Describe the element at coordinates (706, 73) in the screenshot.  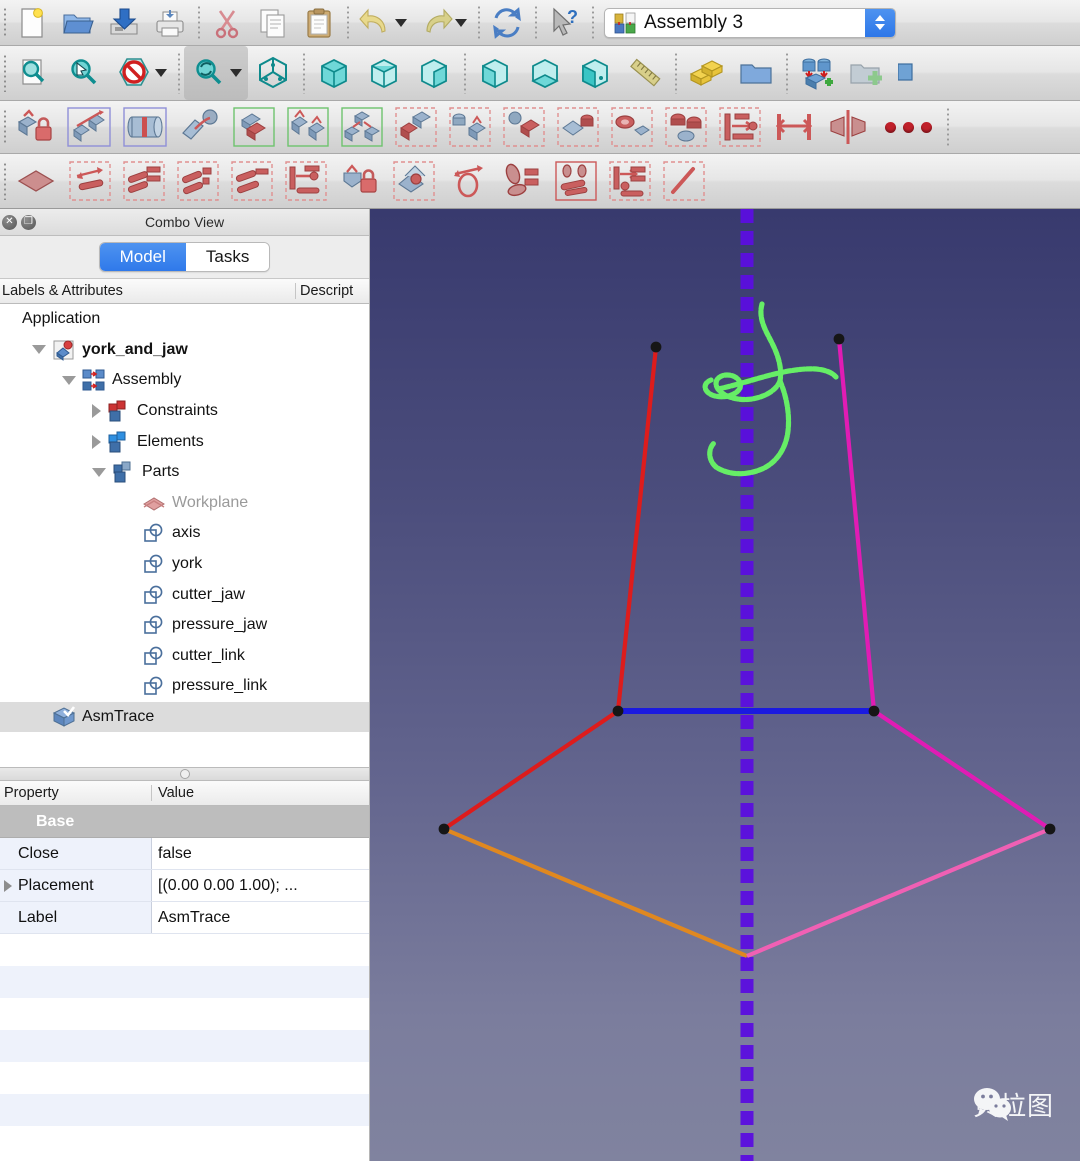
I see `part-primitives-button` at that location.